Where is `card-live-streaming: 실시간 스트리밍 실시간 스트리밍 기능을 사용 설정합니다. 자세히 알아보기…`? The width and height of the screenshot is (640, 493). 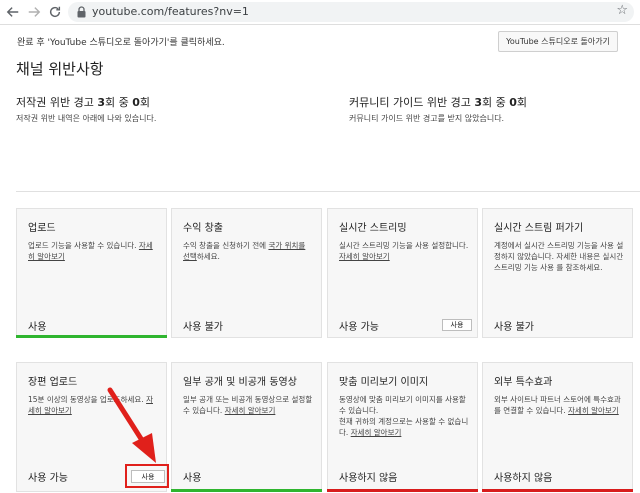 card-live-streaming: 실시간 스트리밍 실시간 스트리밍 기능을 사용 설정합니다. 자세히 알아보기… is located at coordinates (402, 273).